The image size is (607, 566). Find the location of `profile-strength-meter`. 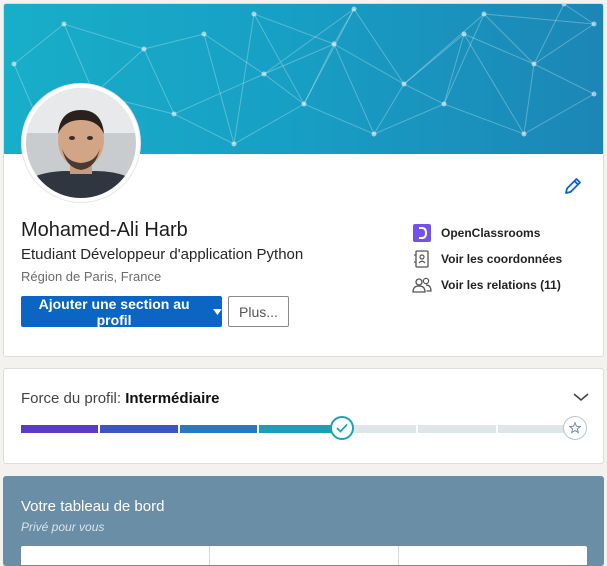

profile-strength-meter is located at coordinates (298, 429).